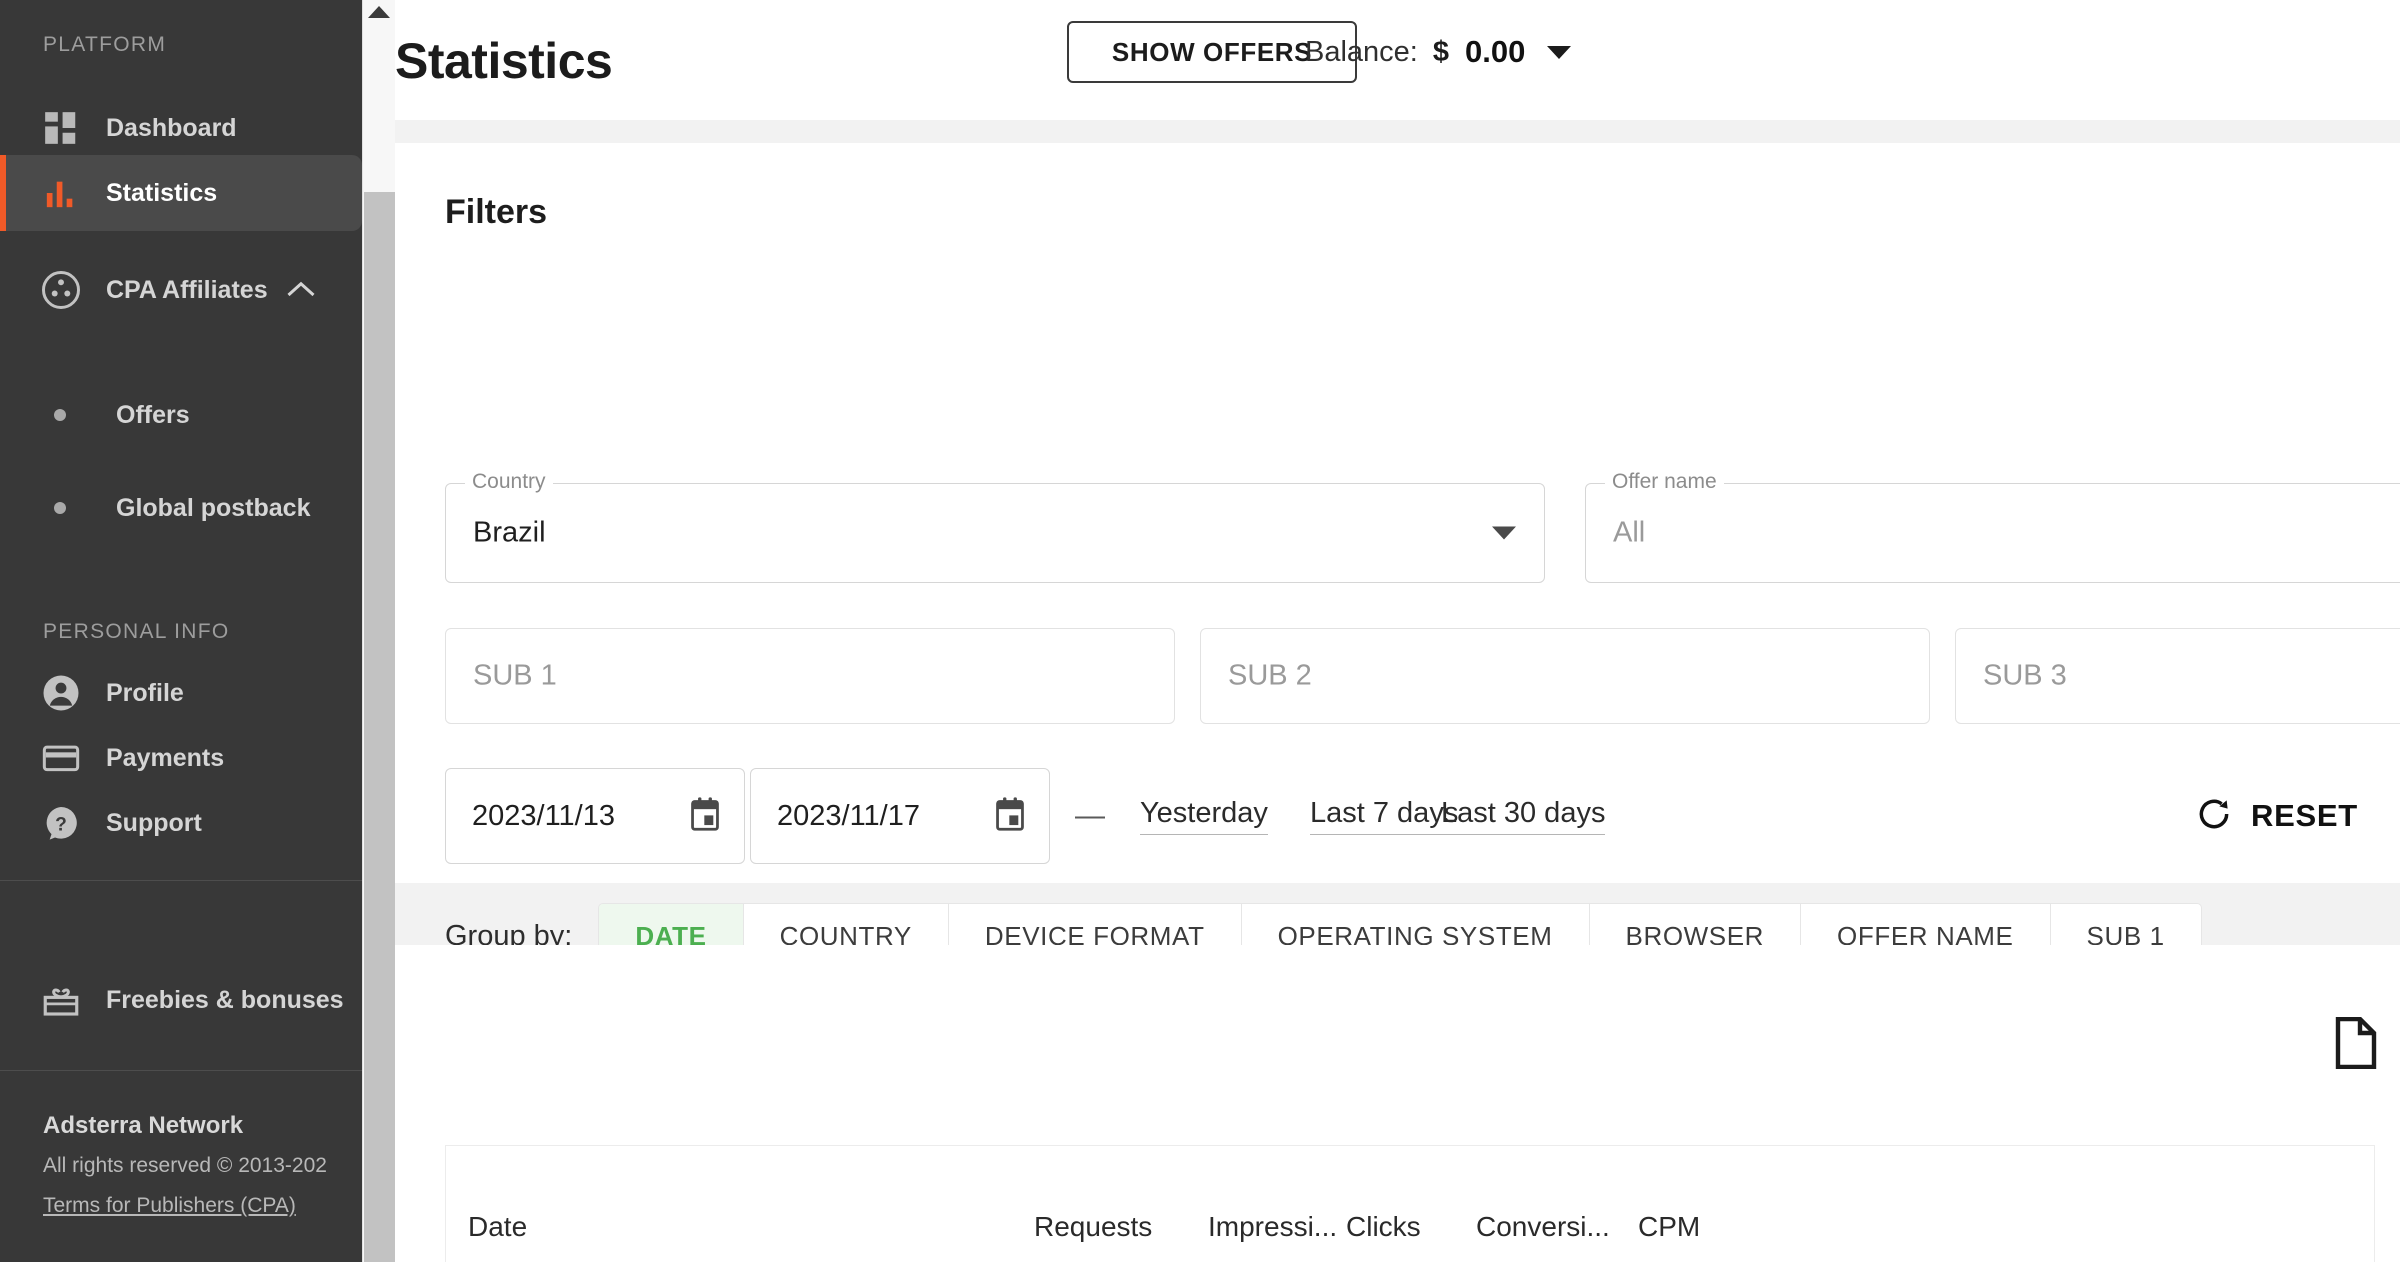 This screenshot has height=1262, width=2400. I want to click on column-header-requests: Requests, so click(1093, 1227).